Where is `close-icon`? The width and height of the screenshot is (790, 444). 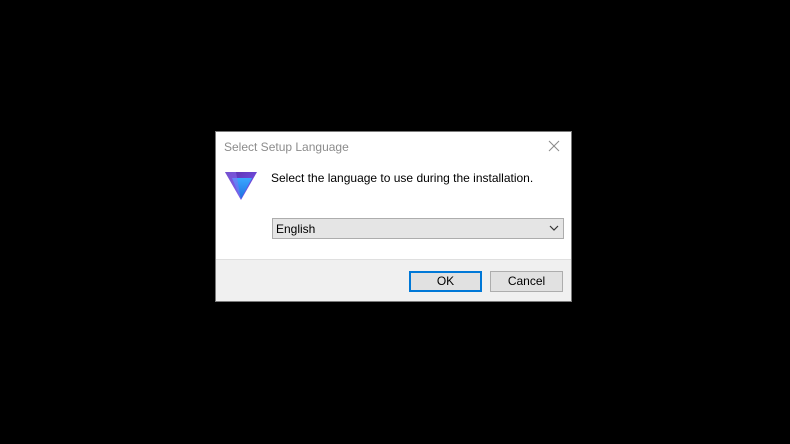
close-icon is located at coordinates (554, 146).